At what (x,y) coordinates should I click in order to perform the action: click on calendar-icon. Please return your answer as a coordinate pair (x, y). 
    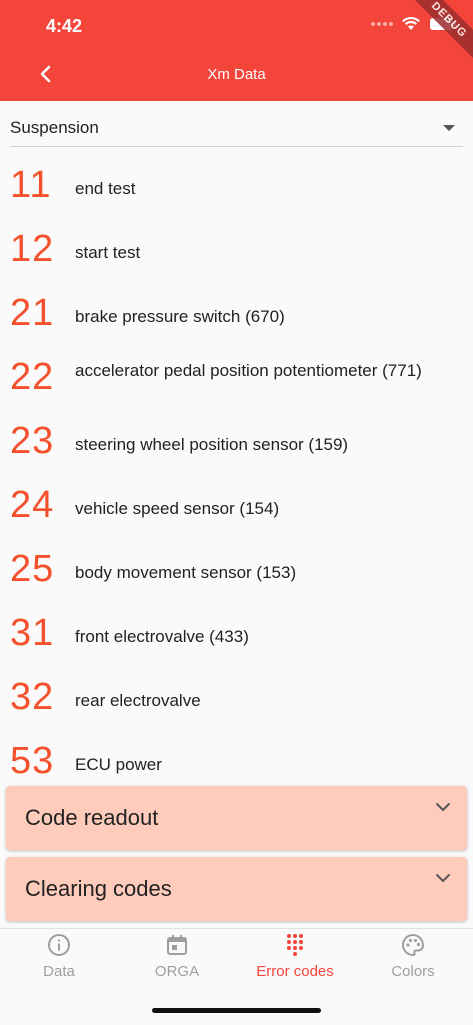
    Looking at the image, I should click on (177, 945).